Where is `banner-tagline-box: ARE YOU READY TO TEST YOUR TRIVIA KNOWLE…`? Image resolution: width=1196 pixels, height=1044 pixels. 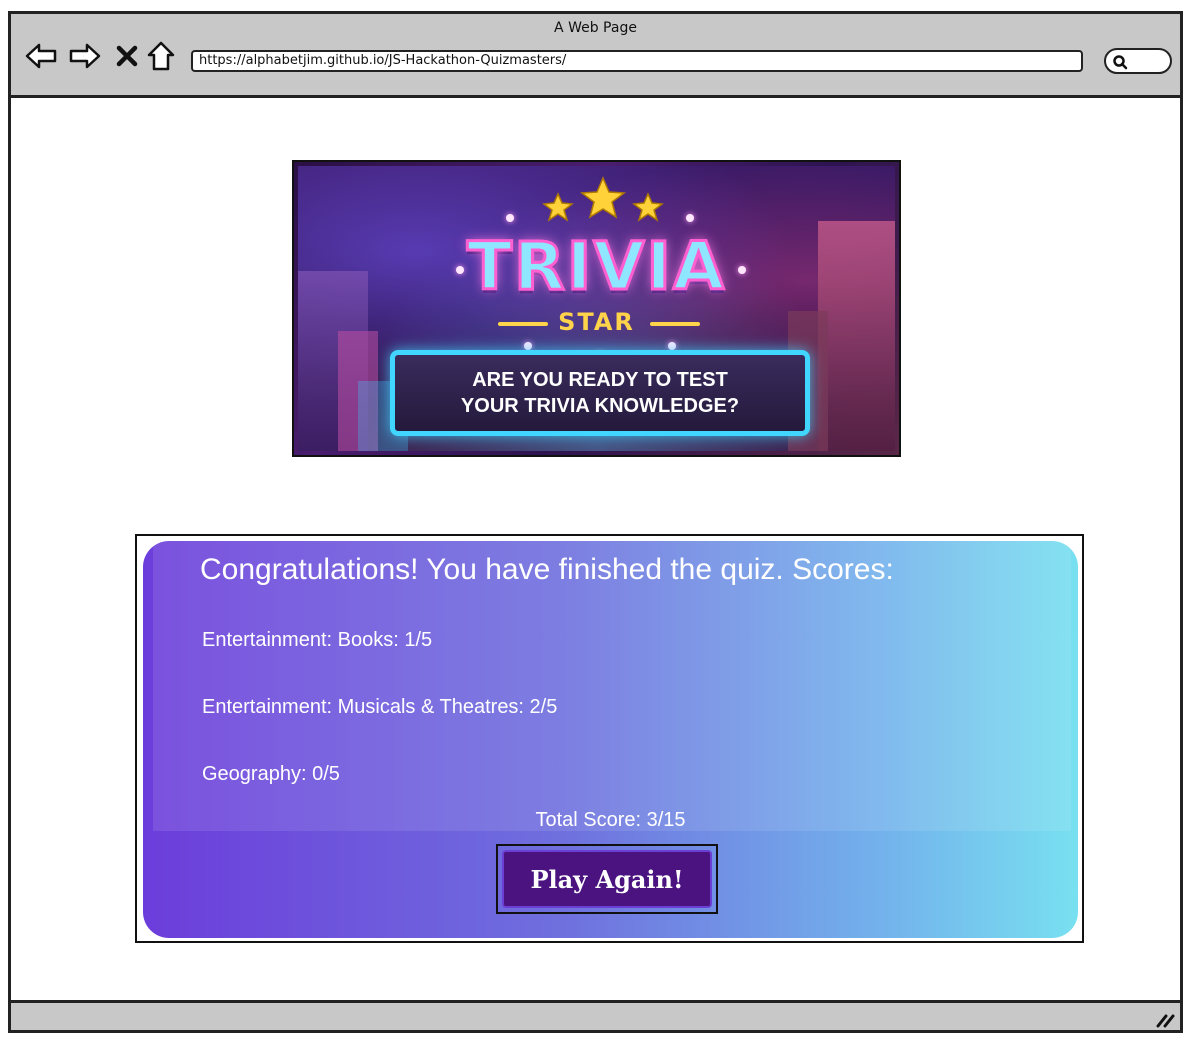 banner-tagline-box: ARE YOU READY TO TEST YOUR TRIVIA KNOWLE… is located at coordinates (600, 393).